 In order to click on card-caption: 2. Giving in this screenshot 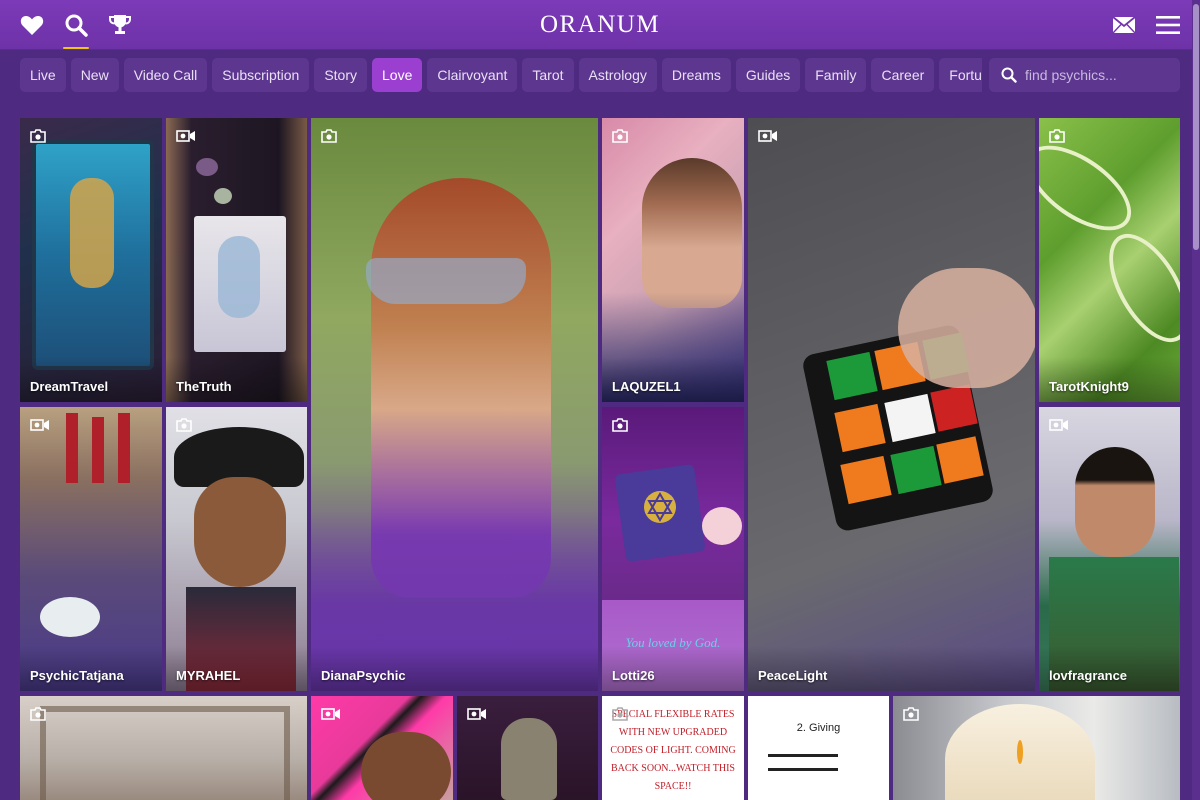, I will do `click(818, 728)`.